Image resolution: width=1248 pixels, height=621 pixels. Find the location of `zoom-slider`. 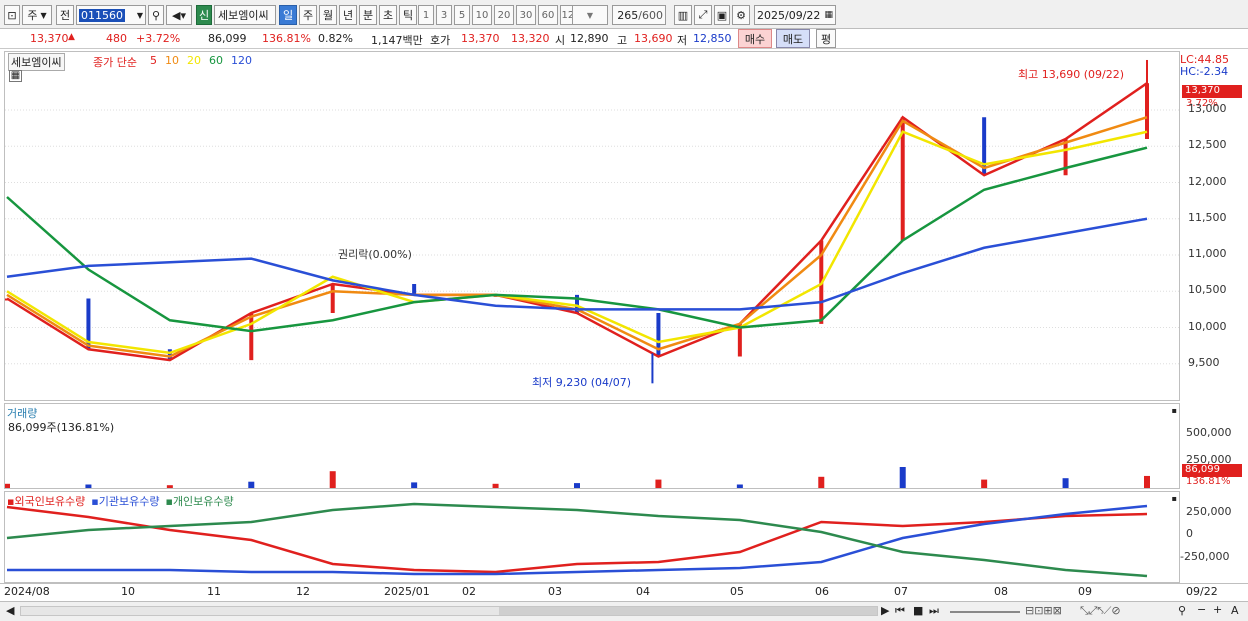

zoom-slider is located at coordinates (985, 612).